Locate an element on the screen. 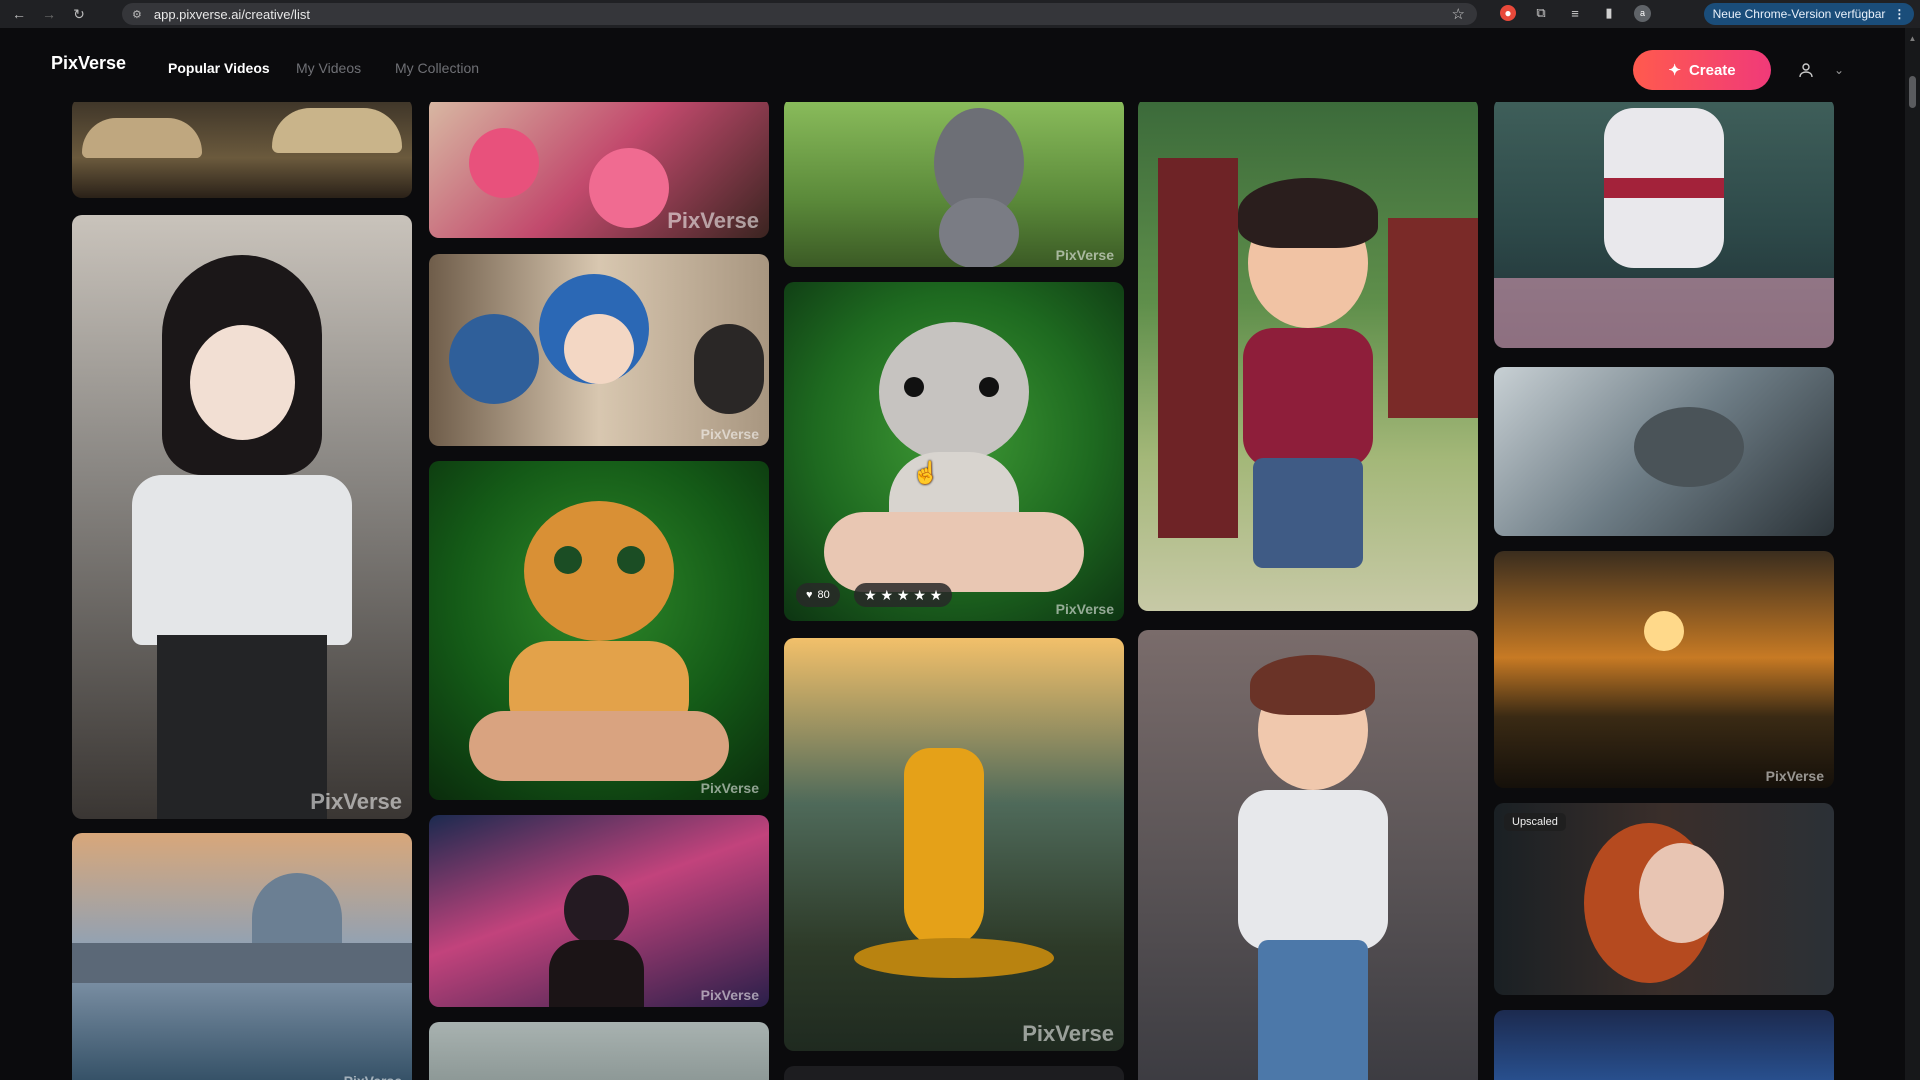  reload-icon: ↻ is located at coordinates (79, 14).